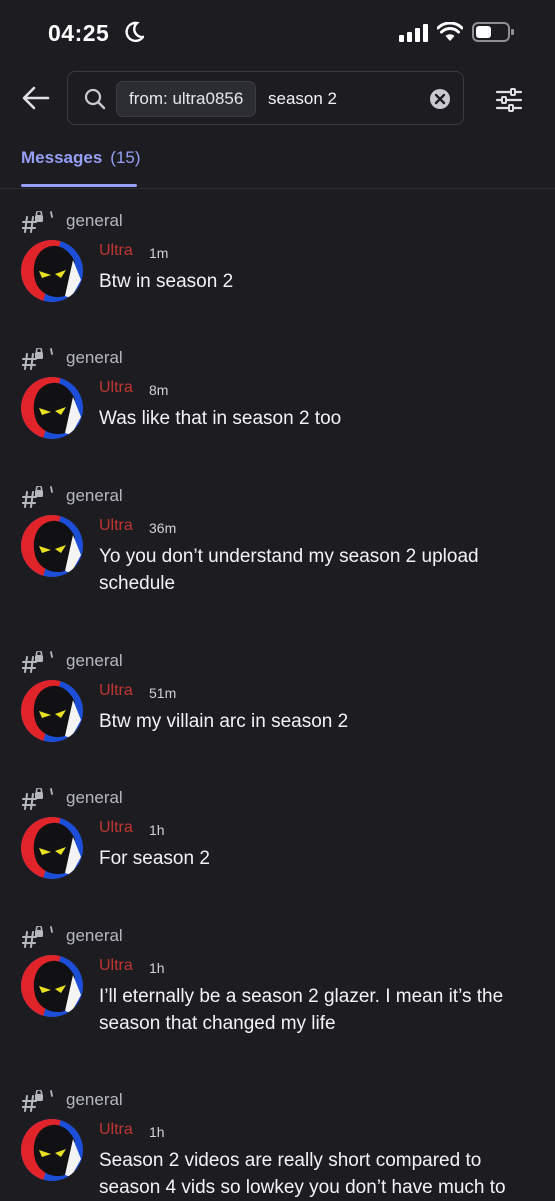 The width and height of the screenshot is (555, 1201). What do you see at coordinates (125, 157) in the screenshot?
I see `tab-messages-count: (15)` at bounding box center [125, 157].